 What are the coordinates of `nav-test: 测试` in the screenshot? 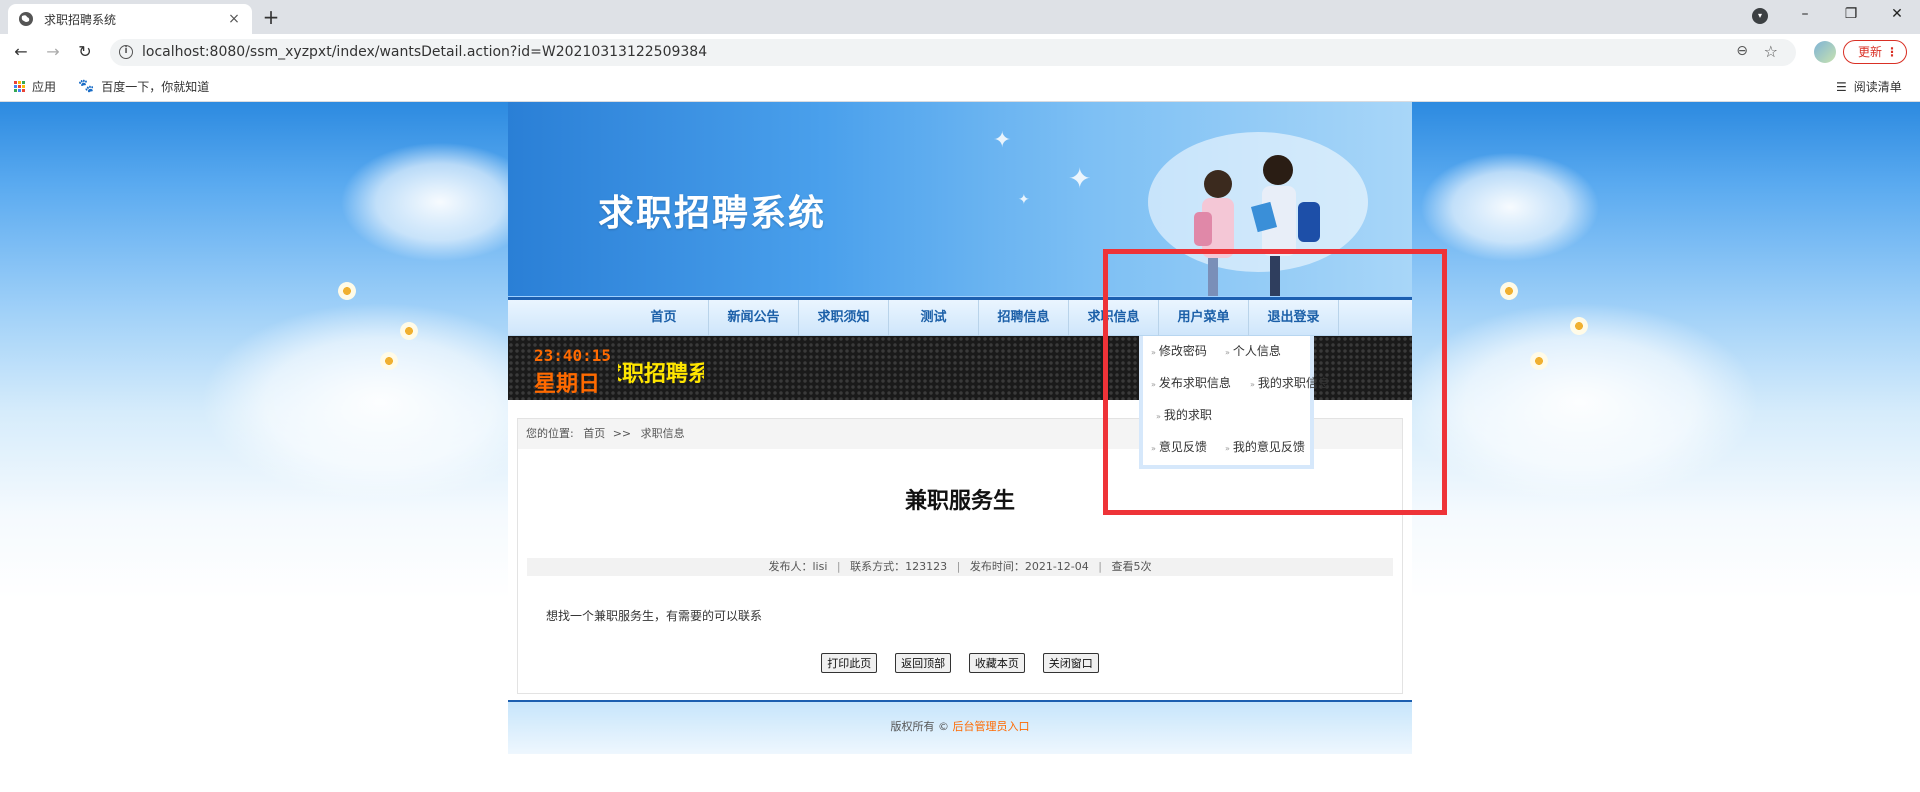 It's located at (934, 318).